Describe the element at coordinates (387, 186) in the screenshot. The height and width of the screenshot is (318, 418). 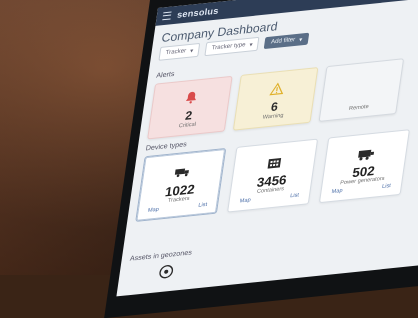
I see `device-generators-list-link: List` at that location.